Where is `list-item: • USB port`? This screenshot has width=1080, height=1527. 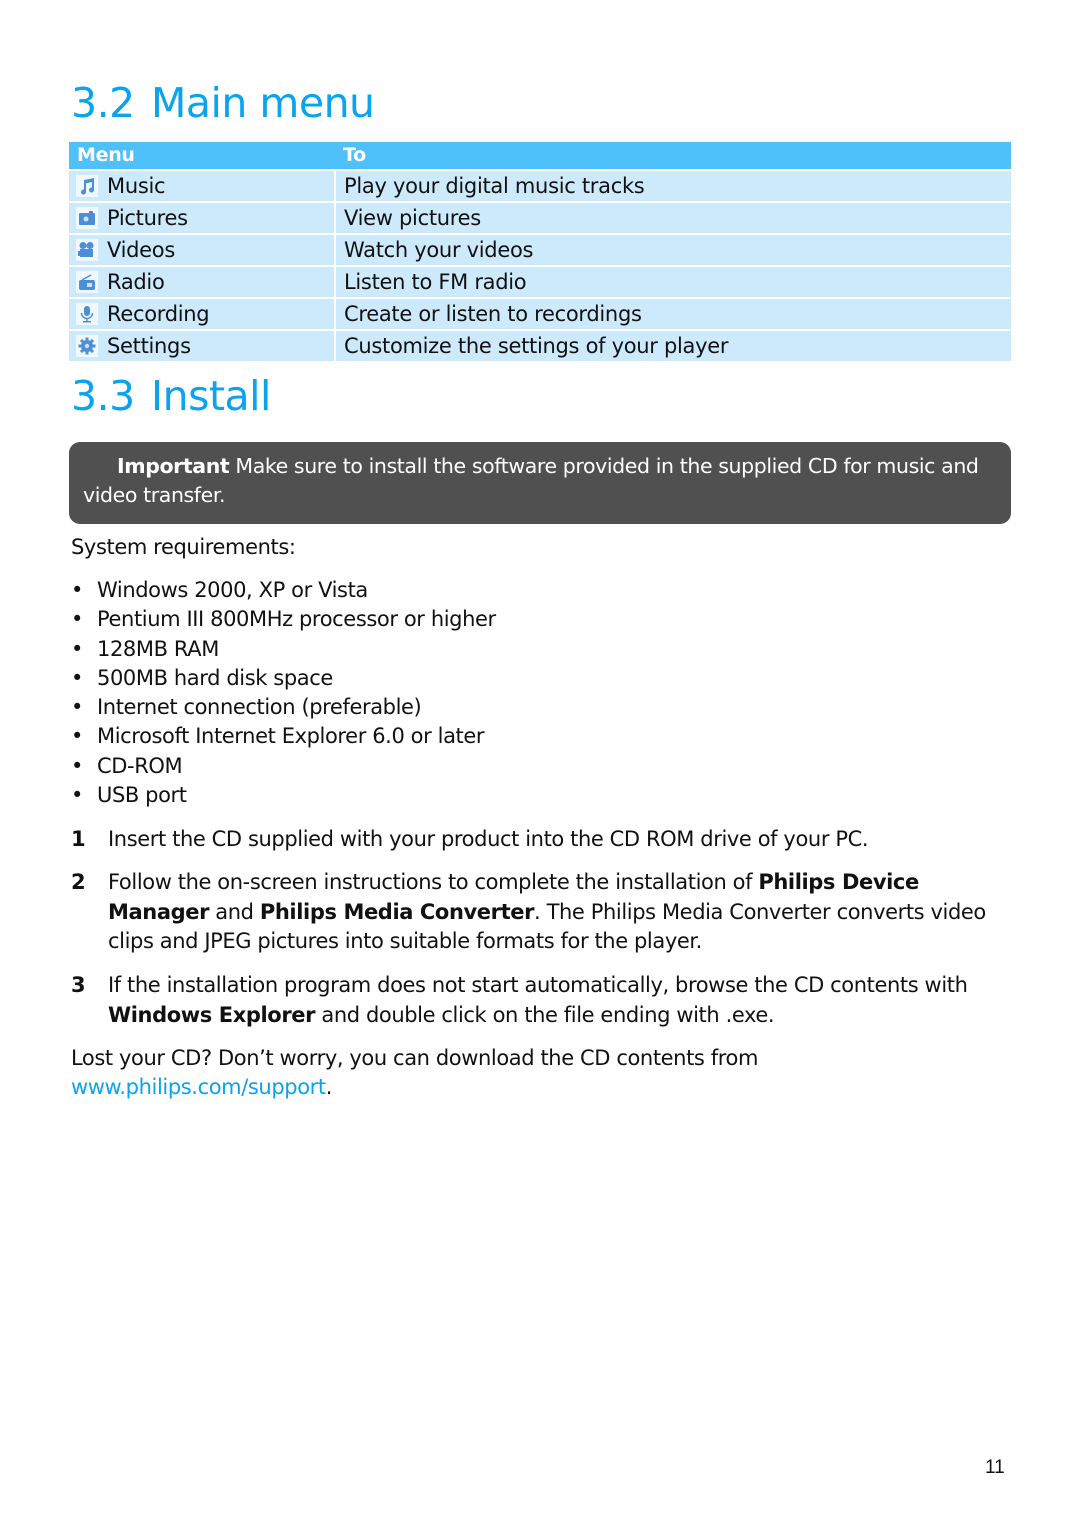 list-item: • USB port is located at coordinates (129, 795).